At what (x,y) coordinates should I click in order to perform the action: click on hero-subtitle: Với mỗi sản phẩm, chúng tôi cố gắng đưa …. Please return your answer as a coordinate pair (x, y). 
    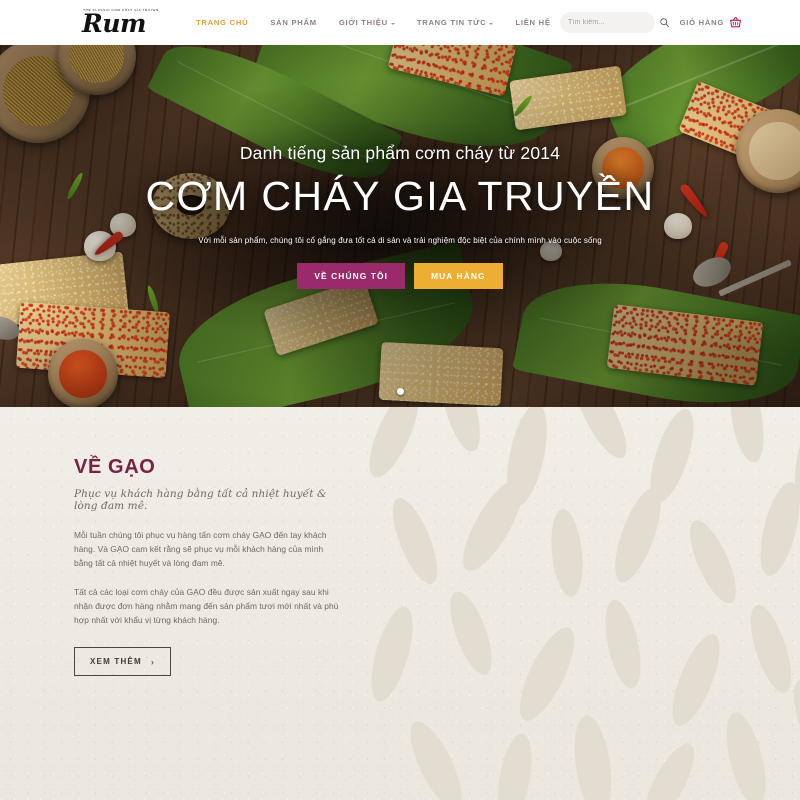
    Looking at the image, I should click on (400, 240).